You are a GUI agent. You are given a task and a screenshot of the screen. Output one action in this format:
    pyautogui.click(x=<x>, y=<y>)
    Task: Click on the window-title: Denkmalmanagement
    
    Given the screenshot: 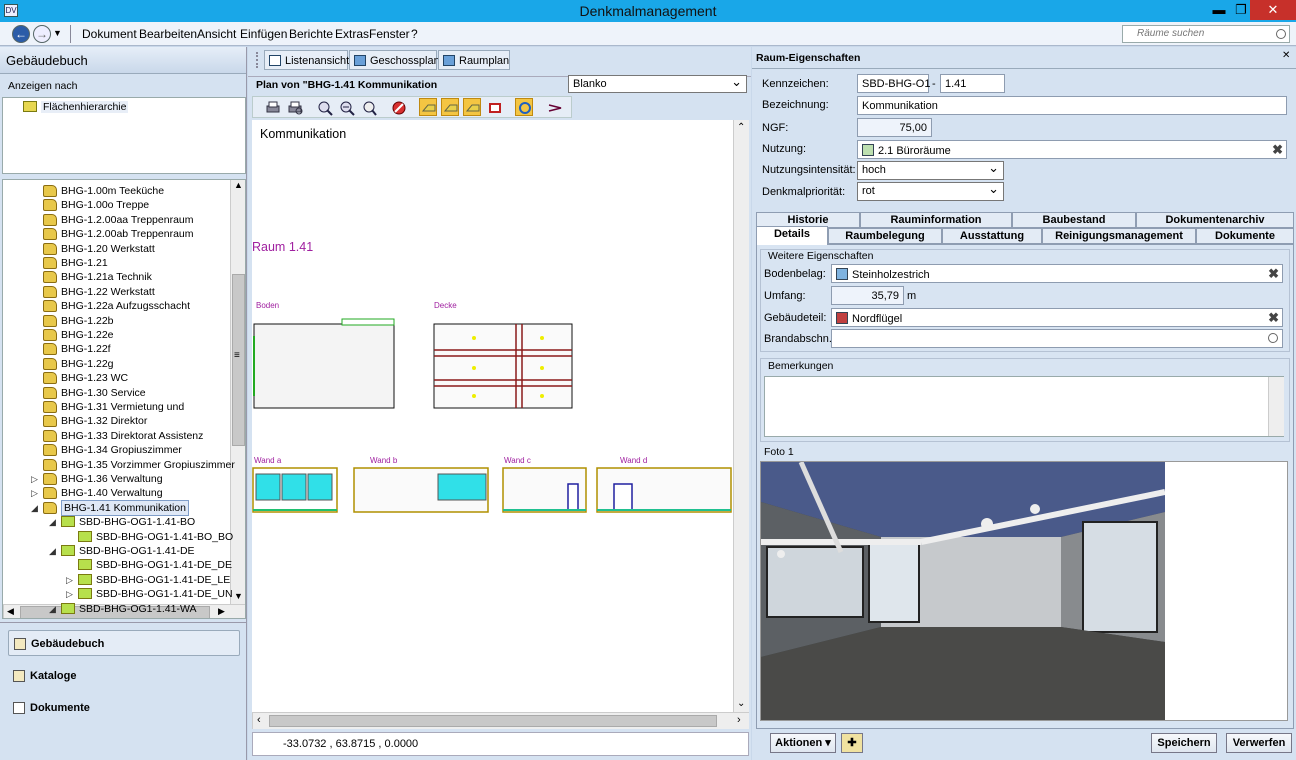 What is the action you would take?
    pyautogui.click(x=648, y=11)
    